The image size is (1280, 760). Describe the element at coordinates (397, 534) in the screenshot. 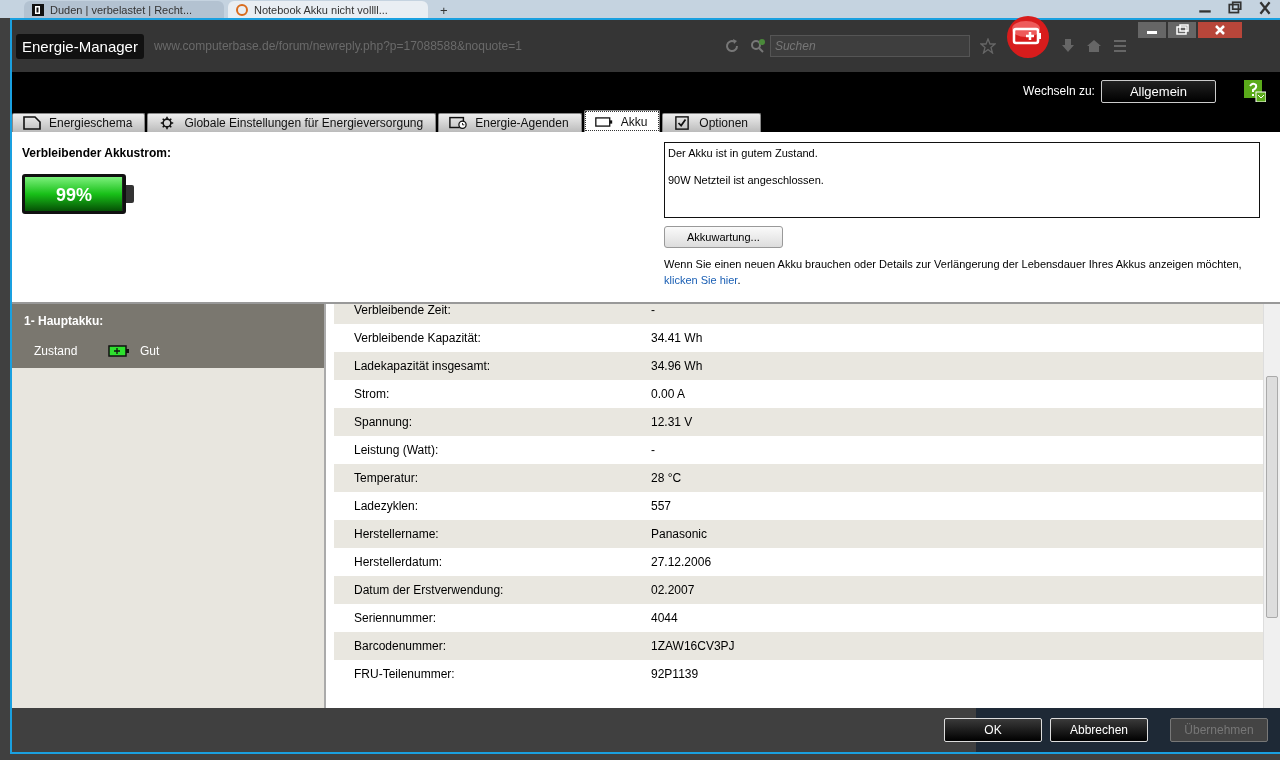

I see `detail-label: Herstellername:` at that location.